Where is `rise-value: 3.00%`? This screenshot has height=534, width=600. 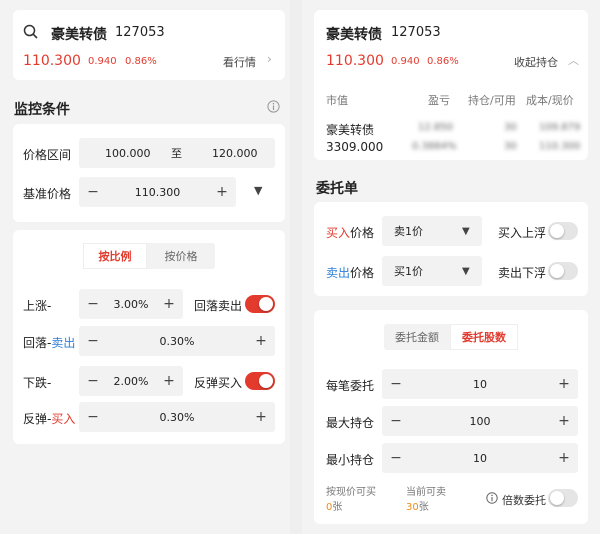
rise-value: 3.00% is located at coordinates (131, 304).